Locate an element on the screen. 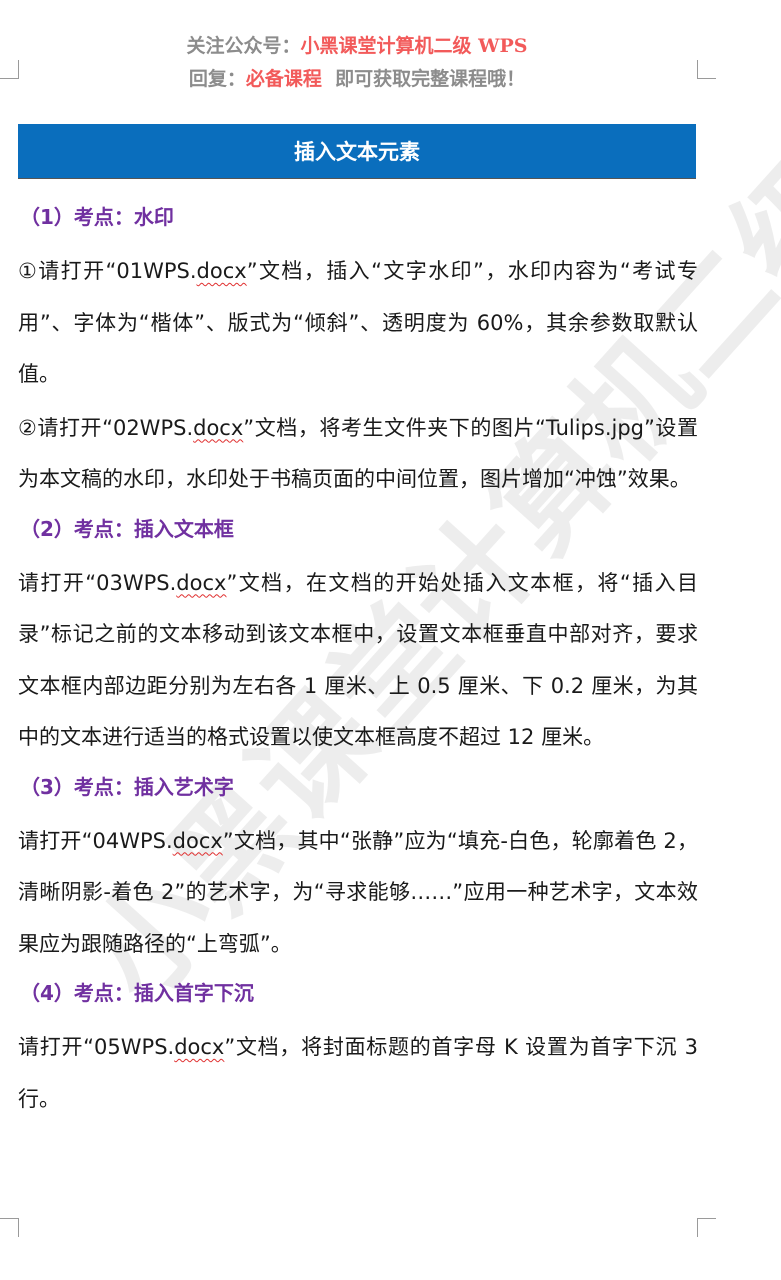  account-name: 小黑课堂计算机二级 WPS is located at coordinates (414, 46).